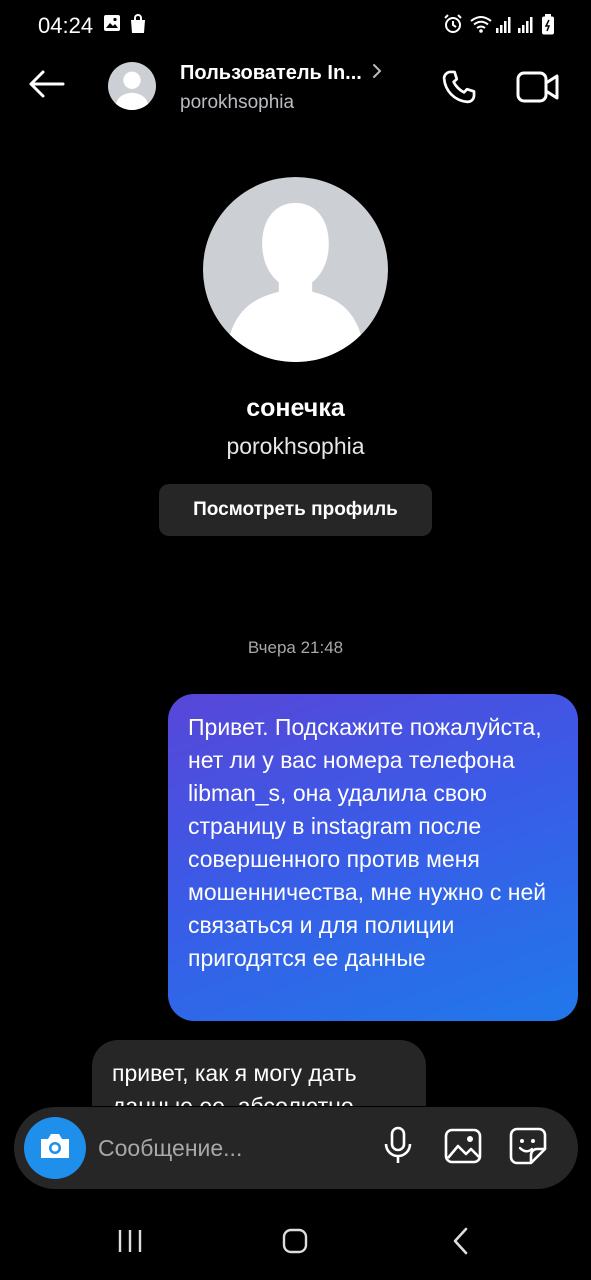 The height and width of the screenshot is (1280, 591). What do you see at coordinates (66, 25) in the screenshot?
I see `status-time: 04:24` at bounding box center [66, 25].